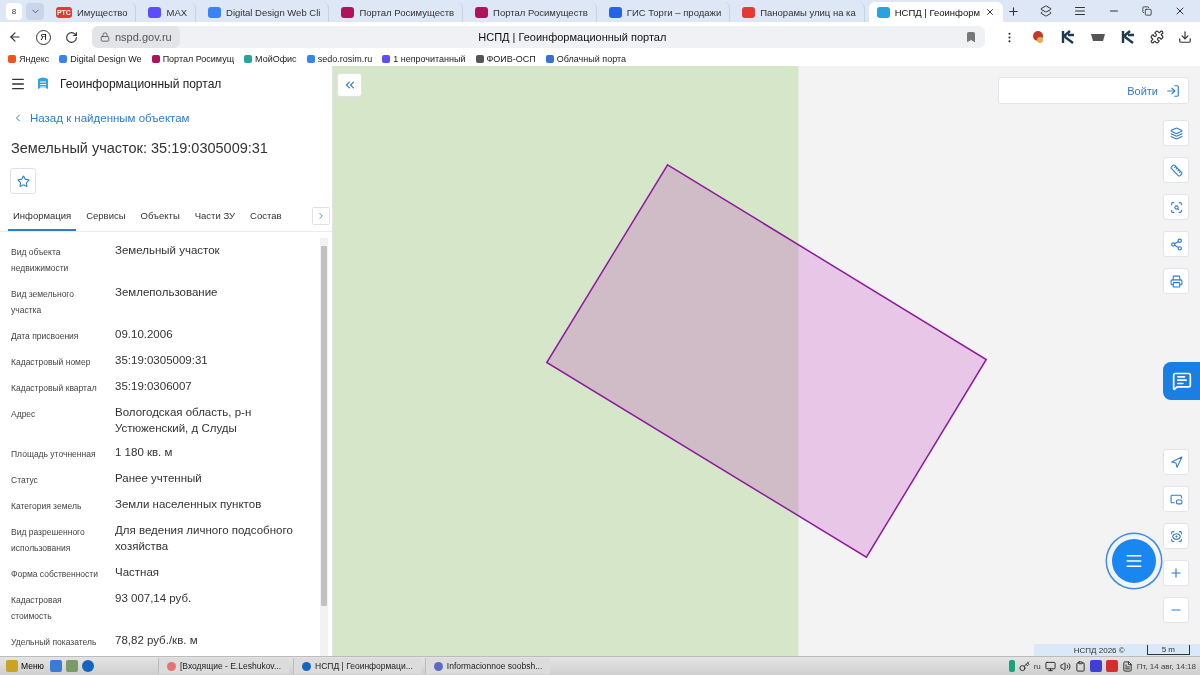 Image resolution: width=1200 pixels, height=675 pixels. Describe the element at coordinates (110, 118) in the screenshot. I see `back-link: Назад к найденным объектам` at that location.